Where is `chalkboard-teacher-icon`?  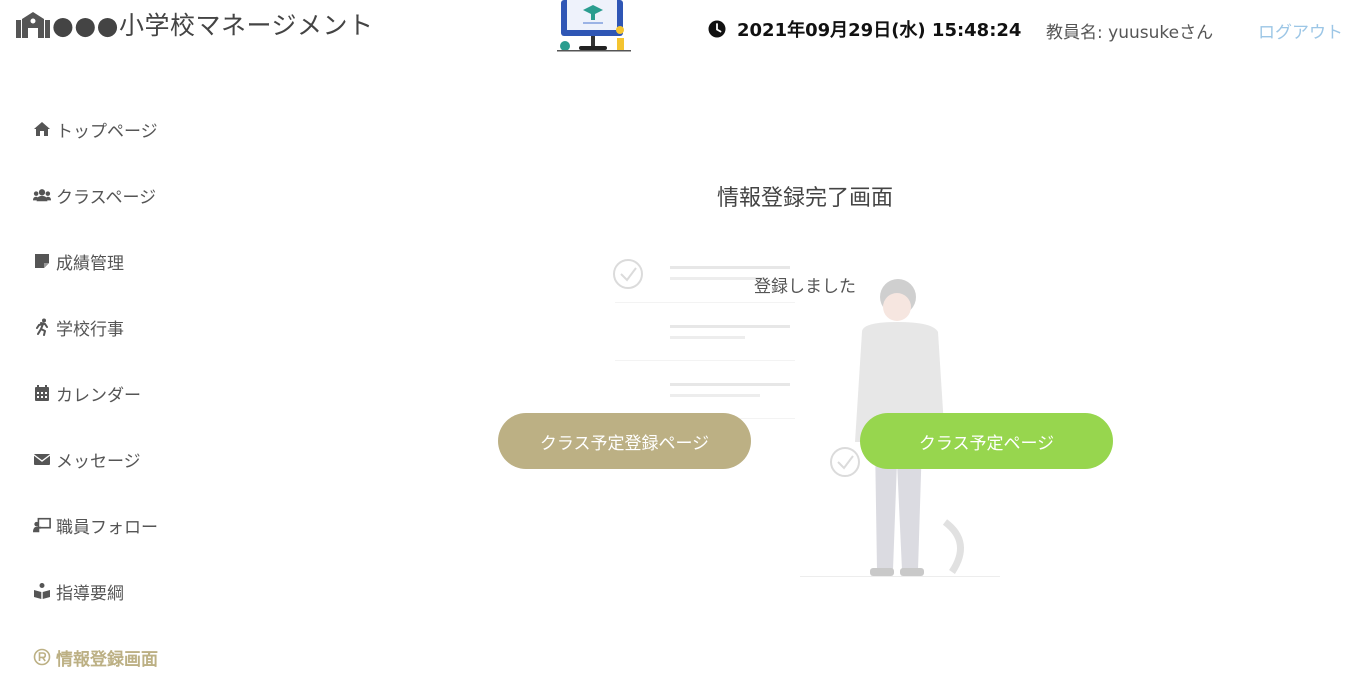 chalkboard-teacher-icon is located at coordinates (42, 525).